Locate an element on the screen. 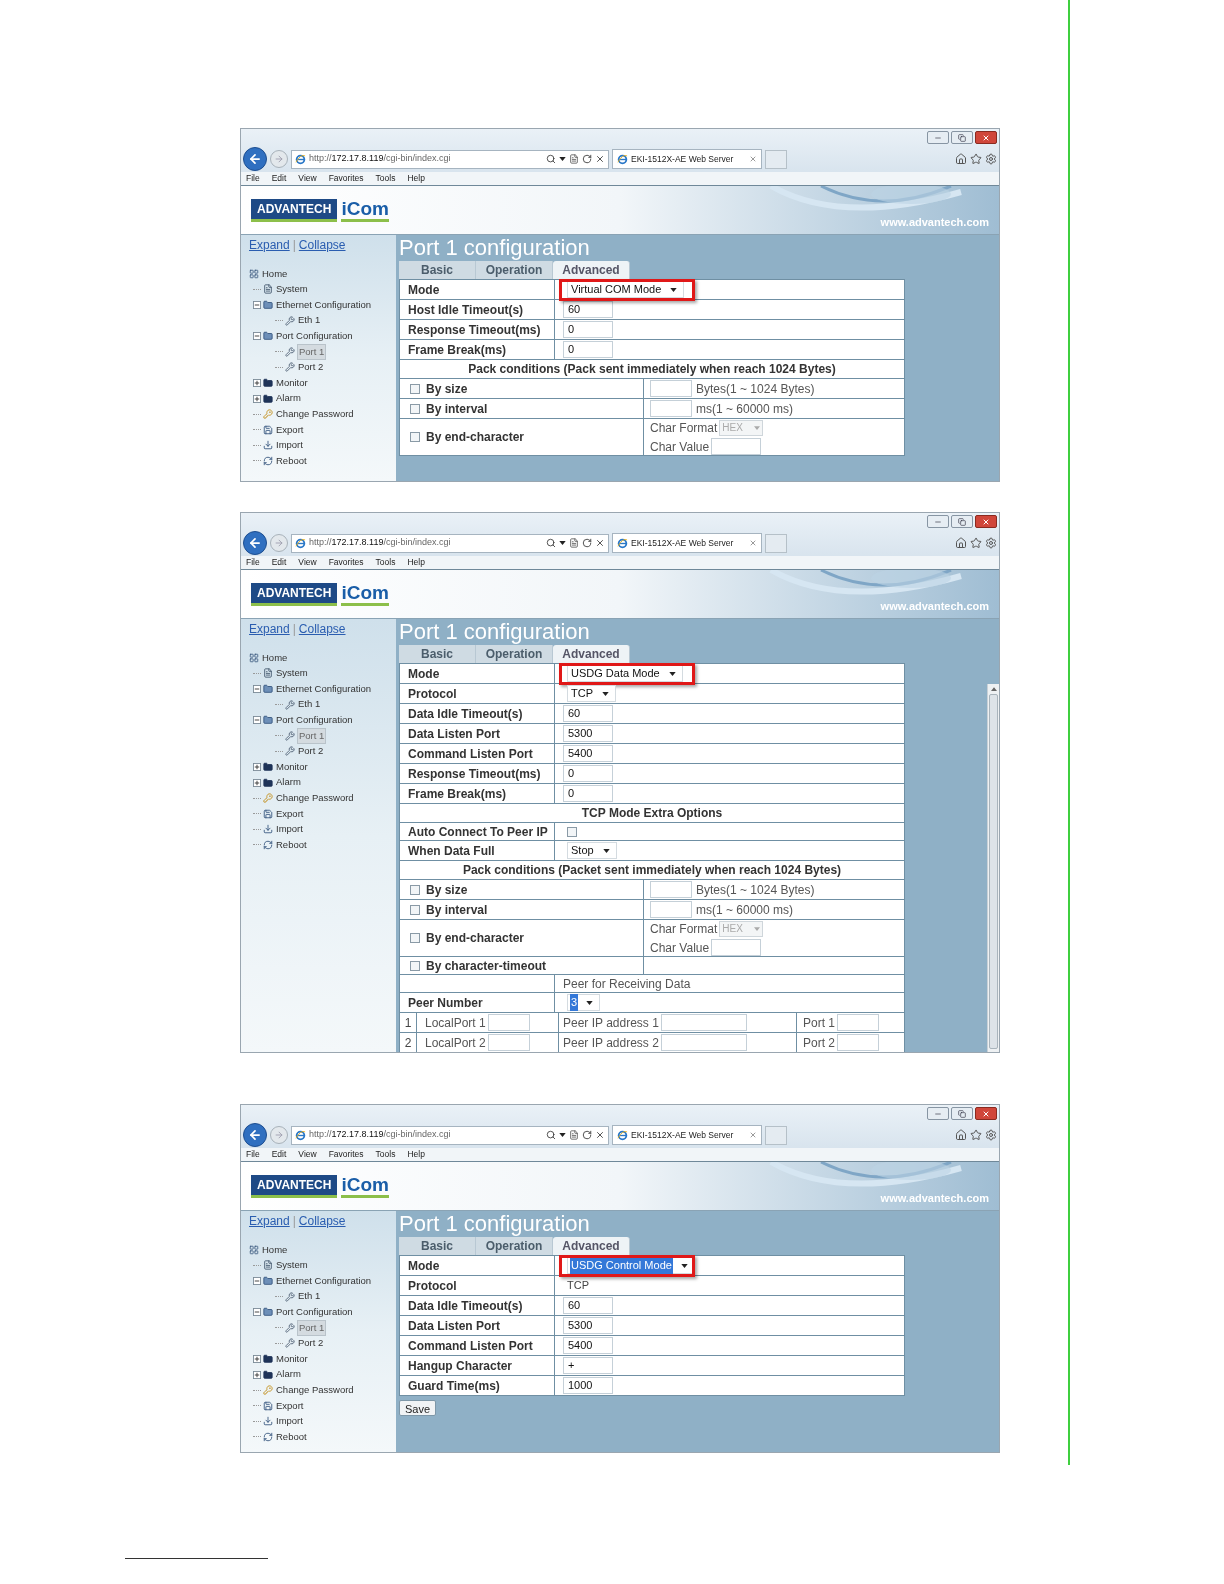  menu-item: View is located at coordinates (307, 1154).